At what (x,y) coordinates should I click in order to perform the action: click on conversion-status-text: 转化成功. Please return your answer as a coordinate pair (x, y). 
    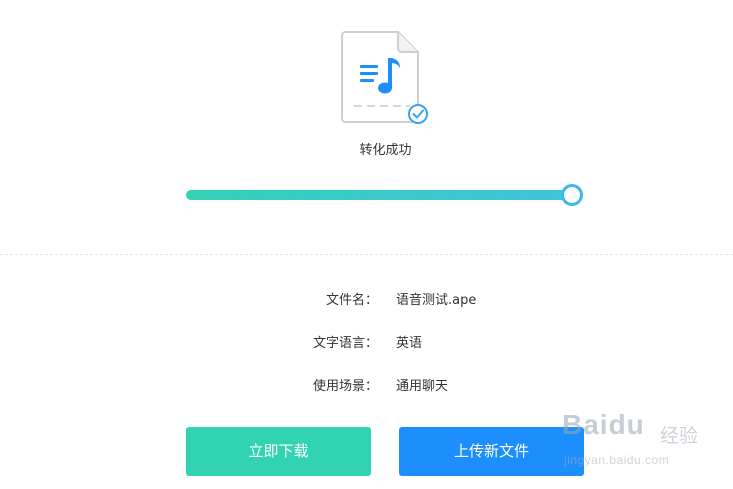
    Looking at the image, I should click on (385, 150).